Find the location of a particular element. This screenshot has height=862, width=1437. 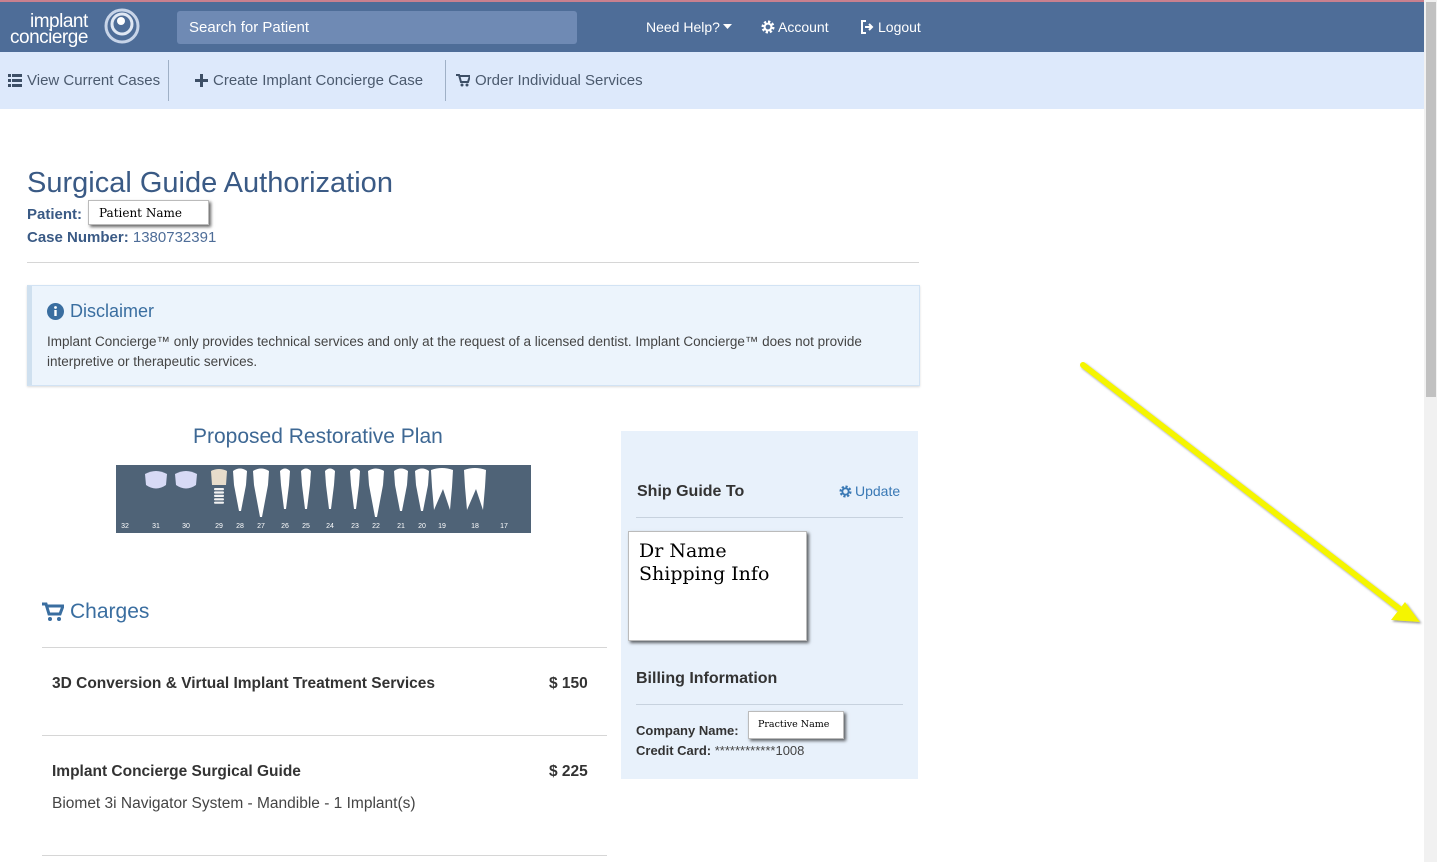

charges-title: Charges is located at coordinates (110, 611).